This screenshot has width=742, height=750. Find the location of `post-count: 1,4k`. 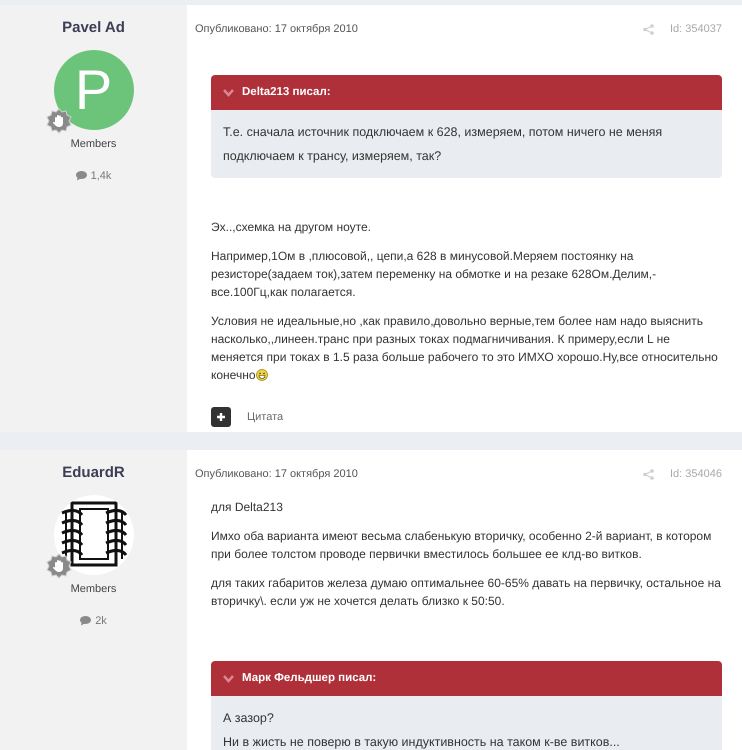

post-count: 1,4k is located at coordinates (101, 176).